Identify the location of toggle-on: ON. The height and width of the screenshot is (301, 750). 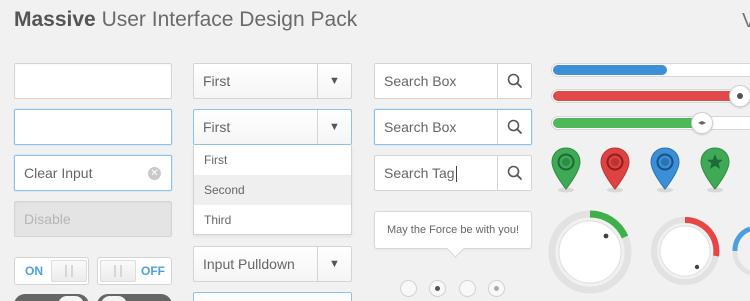
(51, 271).